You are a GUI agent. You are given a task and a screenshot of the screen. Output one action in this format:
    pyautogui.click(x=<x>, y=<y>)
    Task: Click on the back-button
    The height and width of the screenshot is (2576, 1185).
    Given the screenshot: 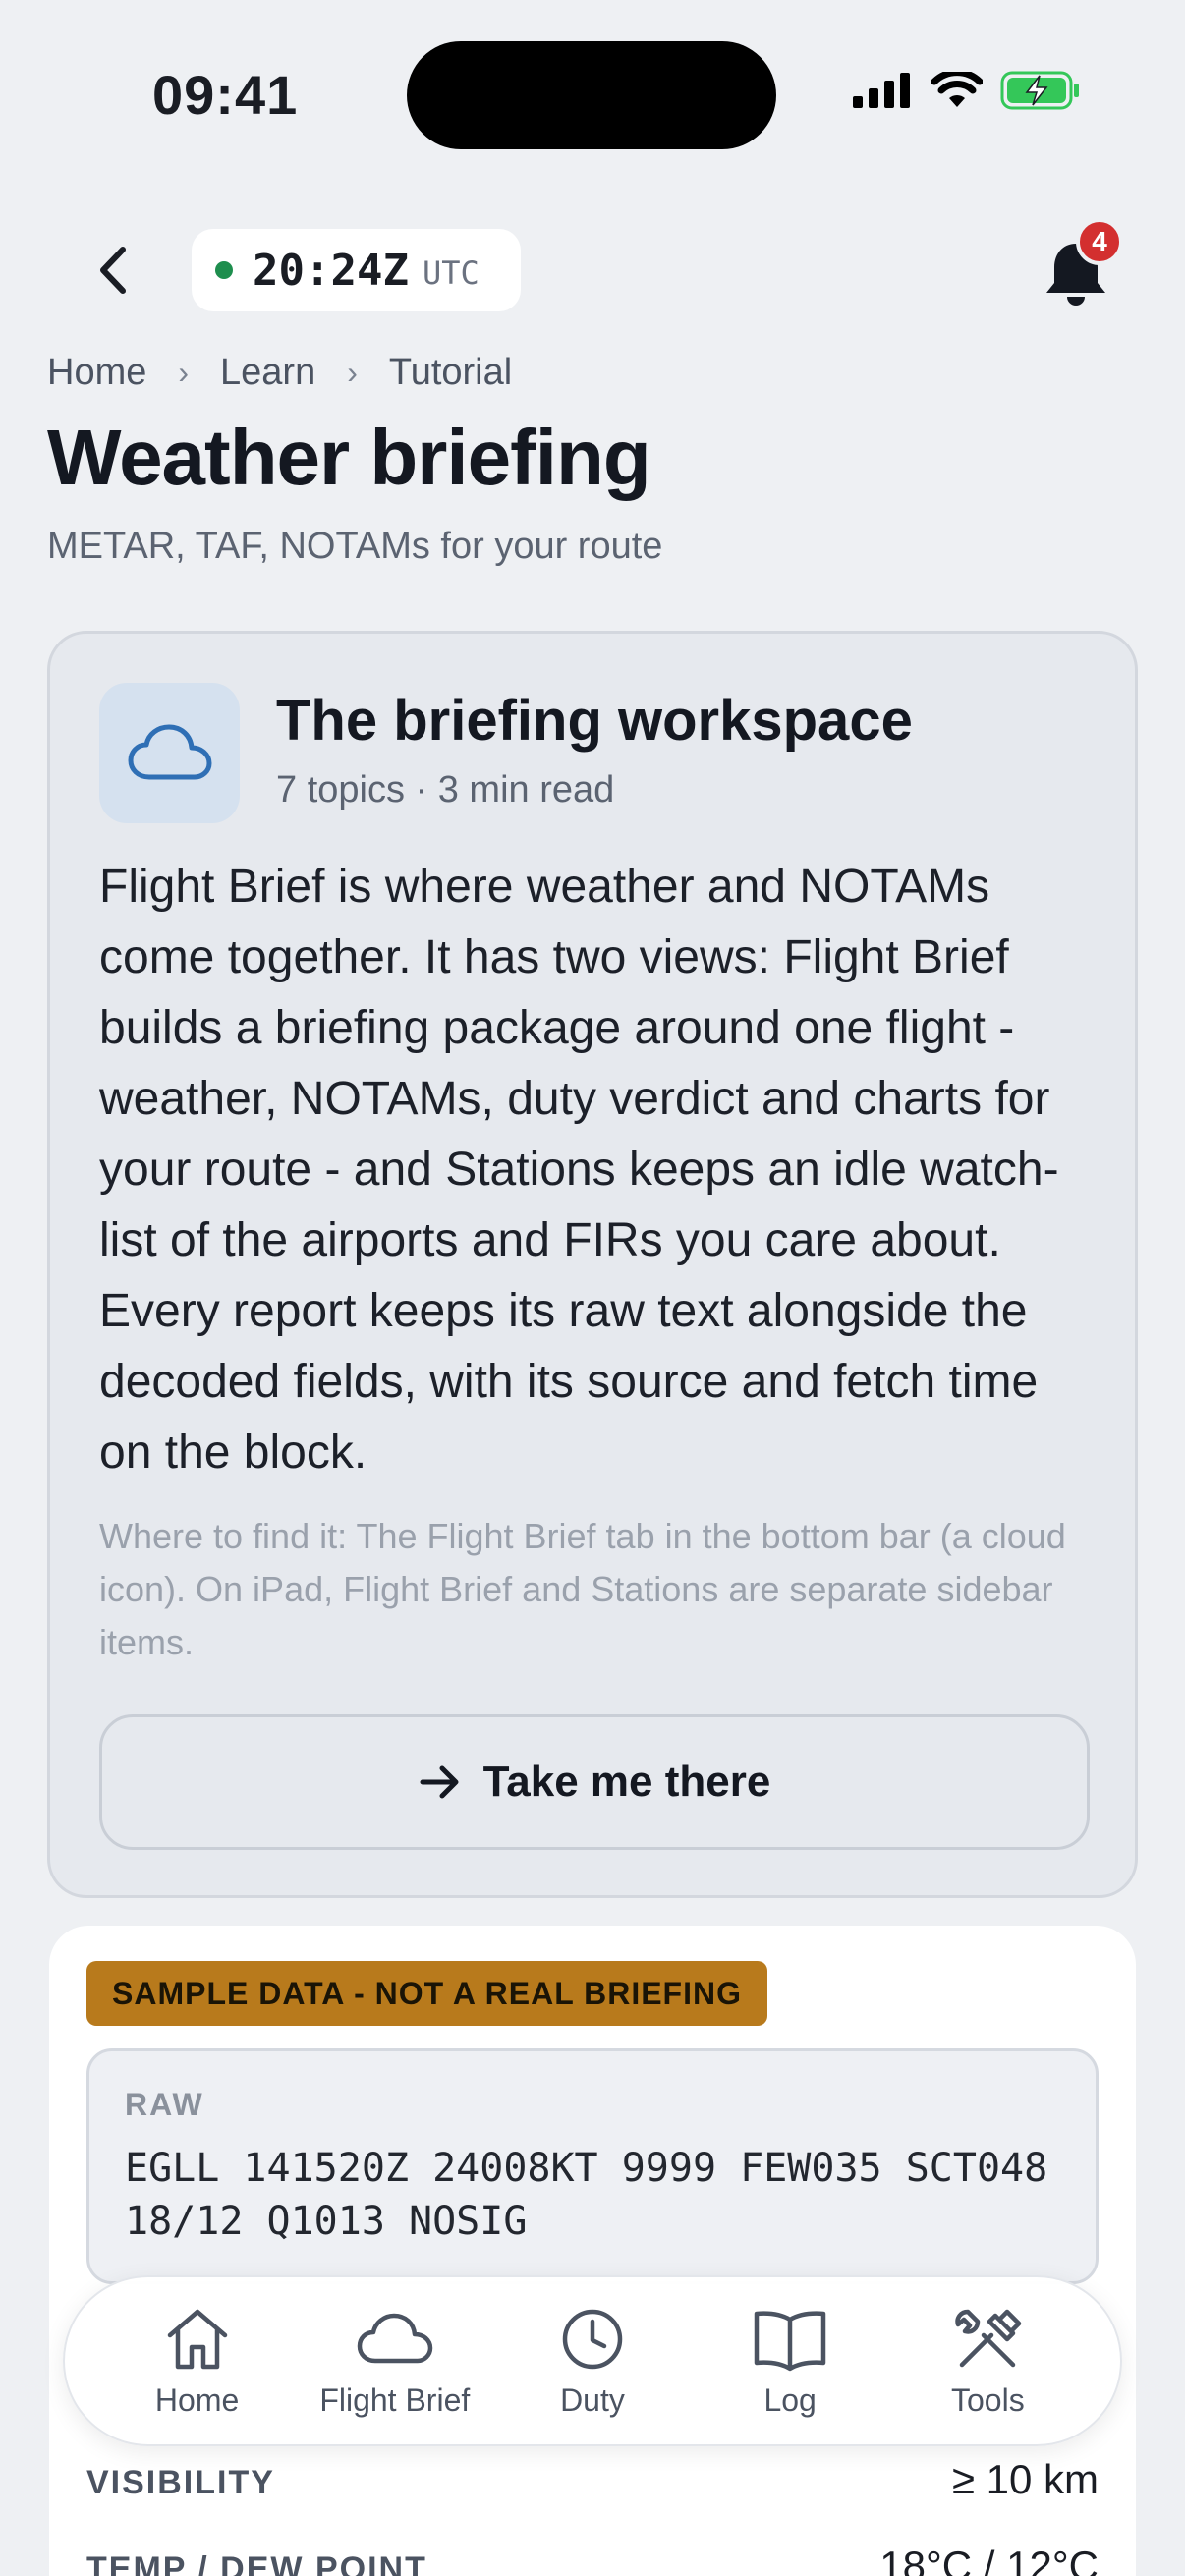 What is the action you would take?
    pyautogui.click(x=113, y=270)
    